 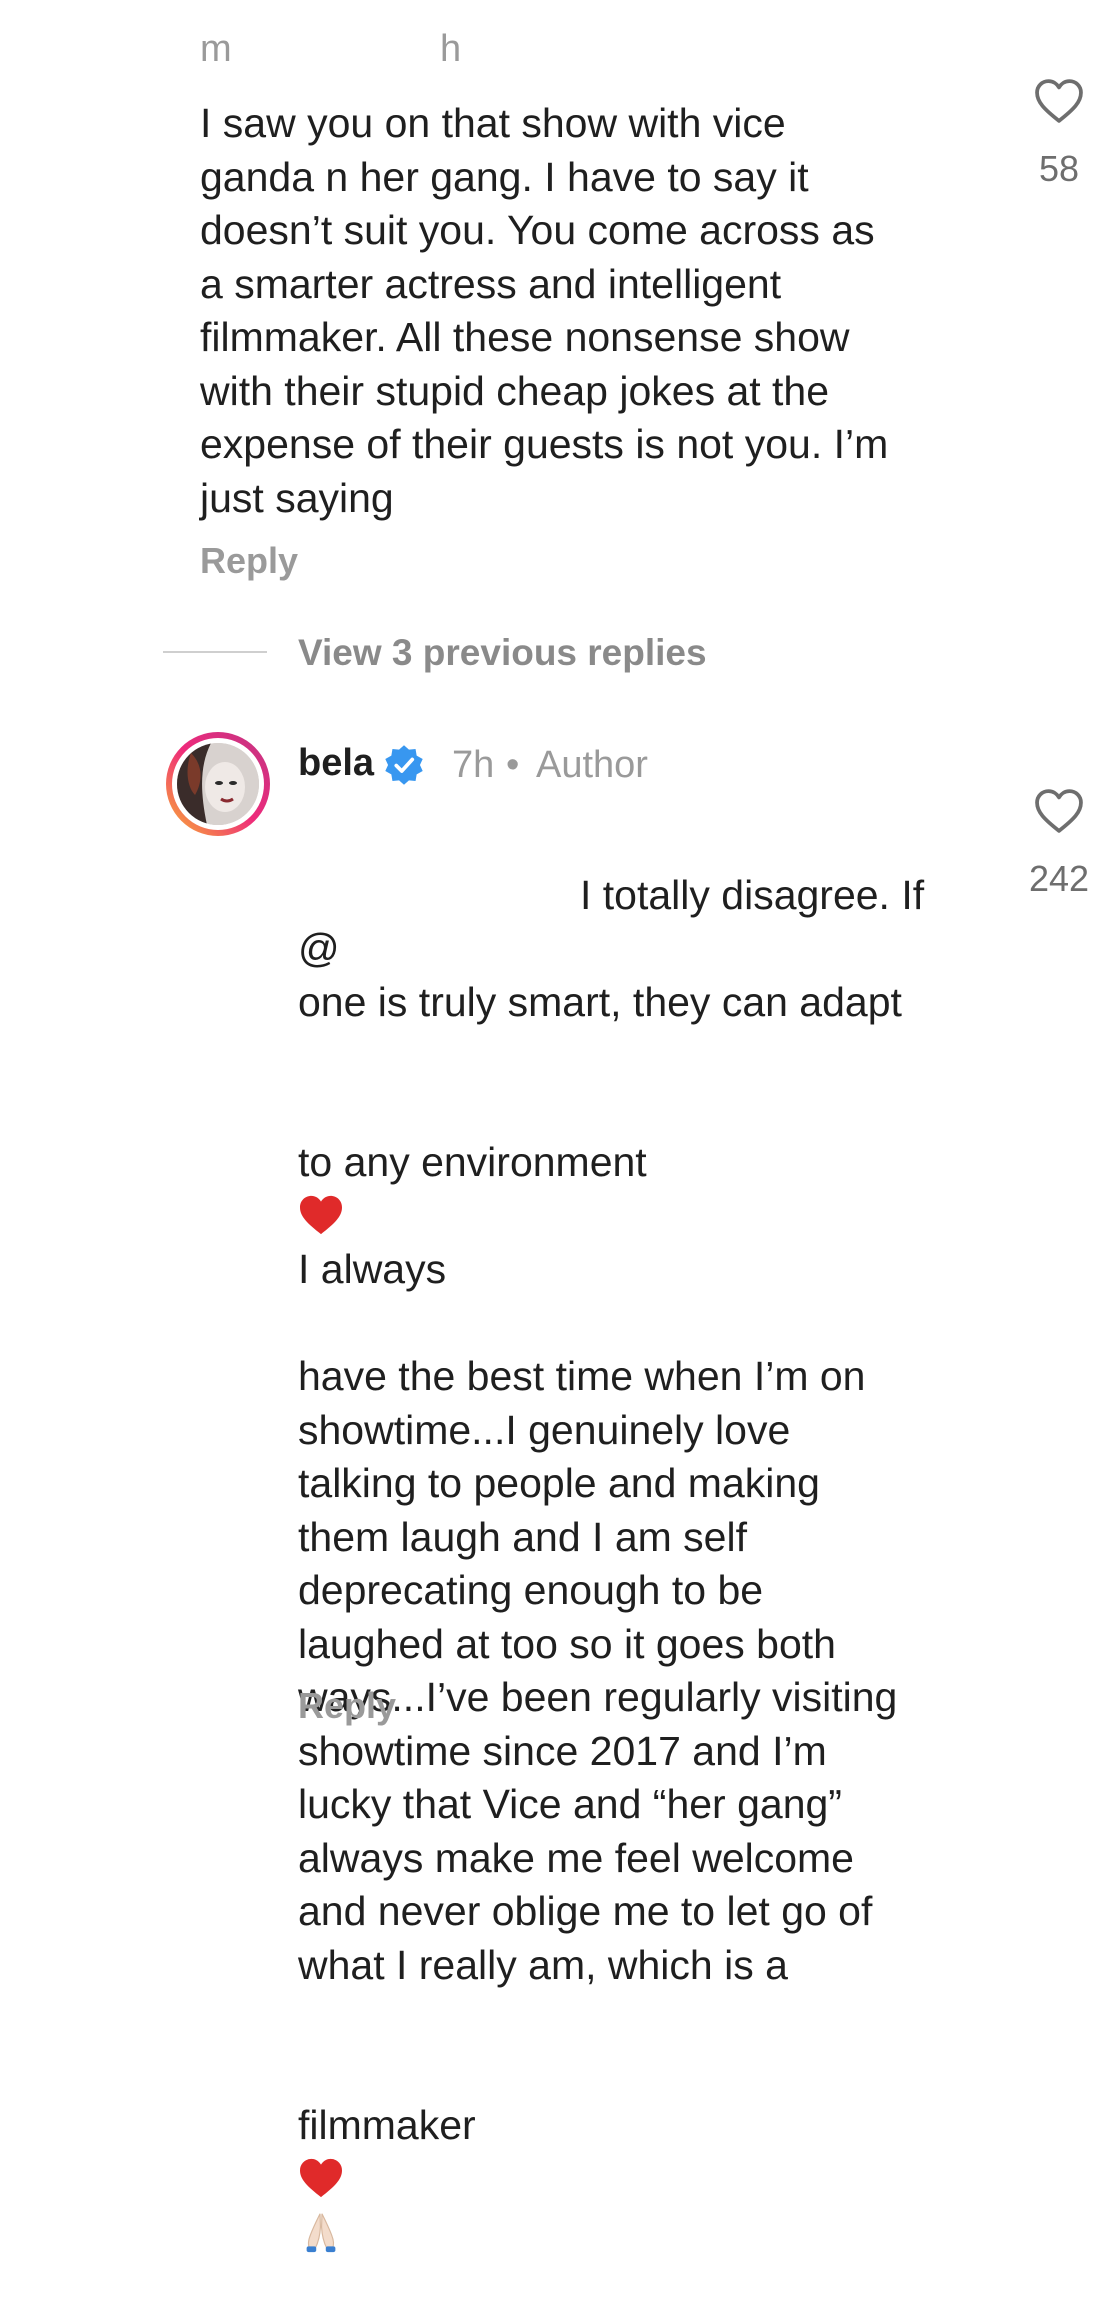 What do you see at coordinates (502, 653) in the screenshot?
I see `view-previous-replies-button: View 3 previous replies` at bounding box center [502, 653].